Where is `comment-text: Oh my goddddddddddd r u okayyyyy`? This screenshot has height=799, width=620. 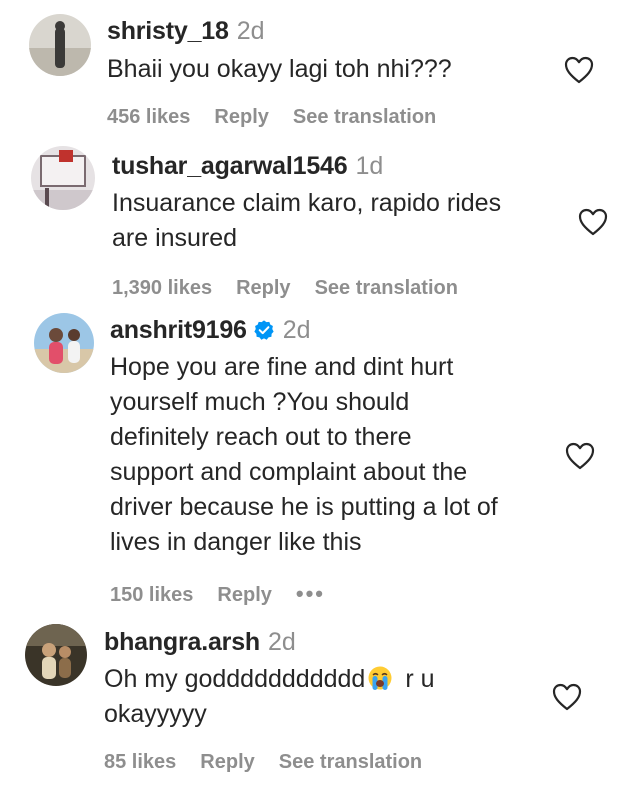 comment-text: Oh my goddddddddddd r u okayyyyy is located at coordinates (269, 697).